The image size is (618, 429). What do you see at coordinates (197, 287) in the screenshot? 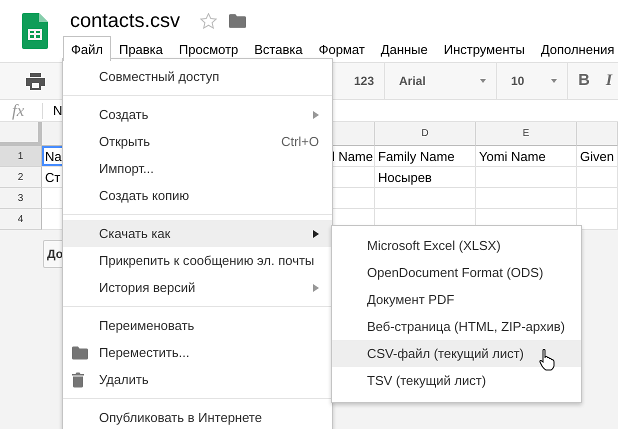
I see `menu-item: История версий` at bounding box center [197, 287].